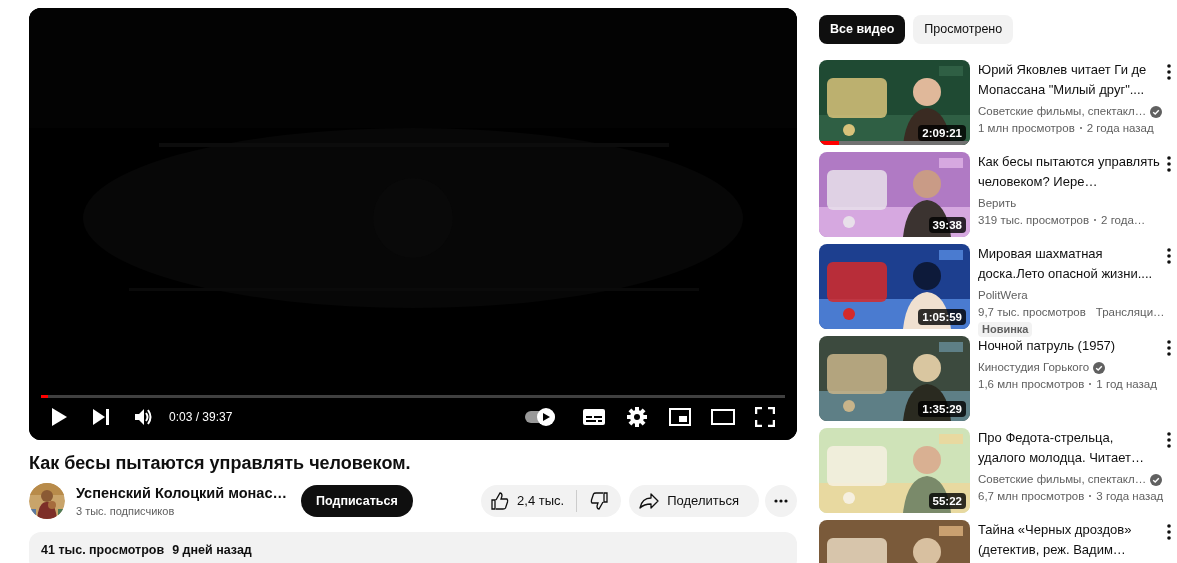  What do you see at coordinates (413, 547) in the screenshot?
I see `description-panel: 41 тыс. просмотров 9 дней назад` at bounding box center [413, 547].